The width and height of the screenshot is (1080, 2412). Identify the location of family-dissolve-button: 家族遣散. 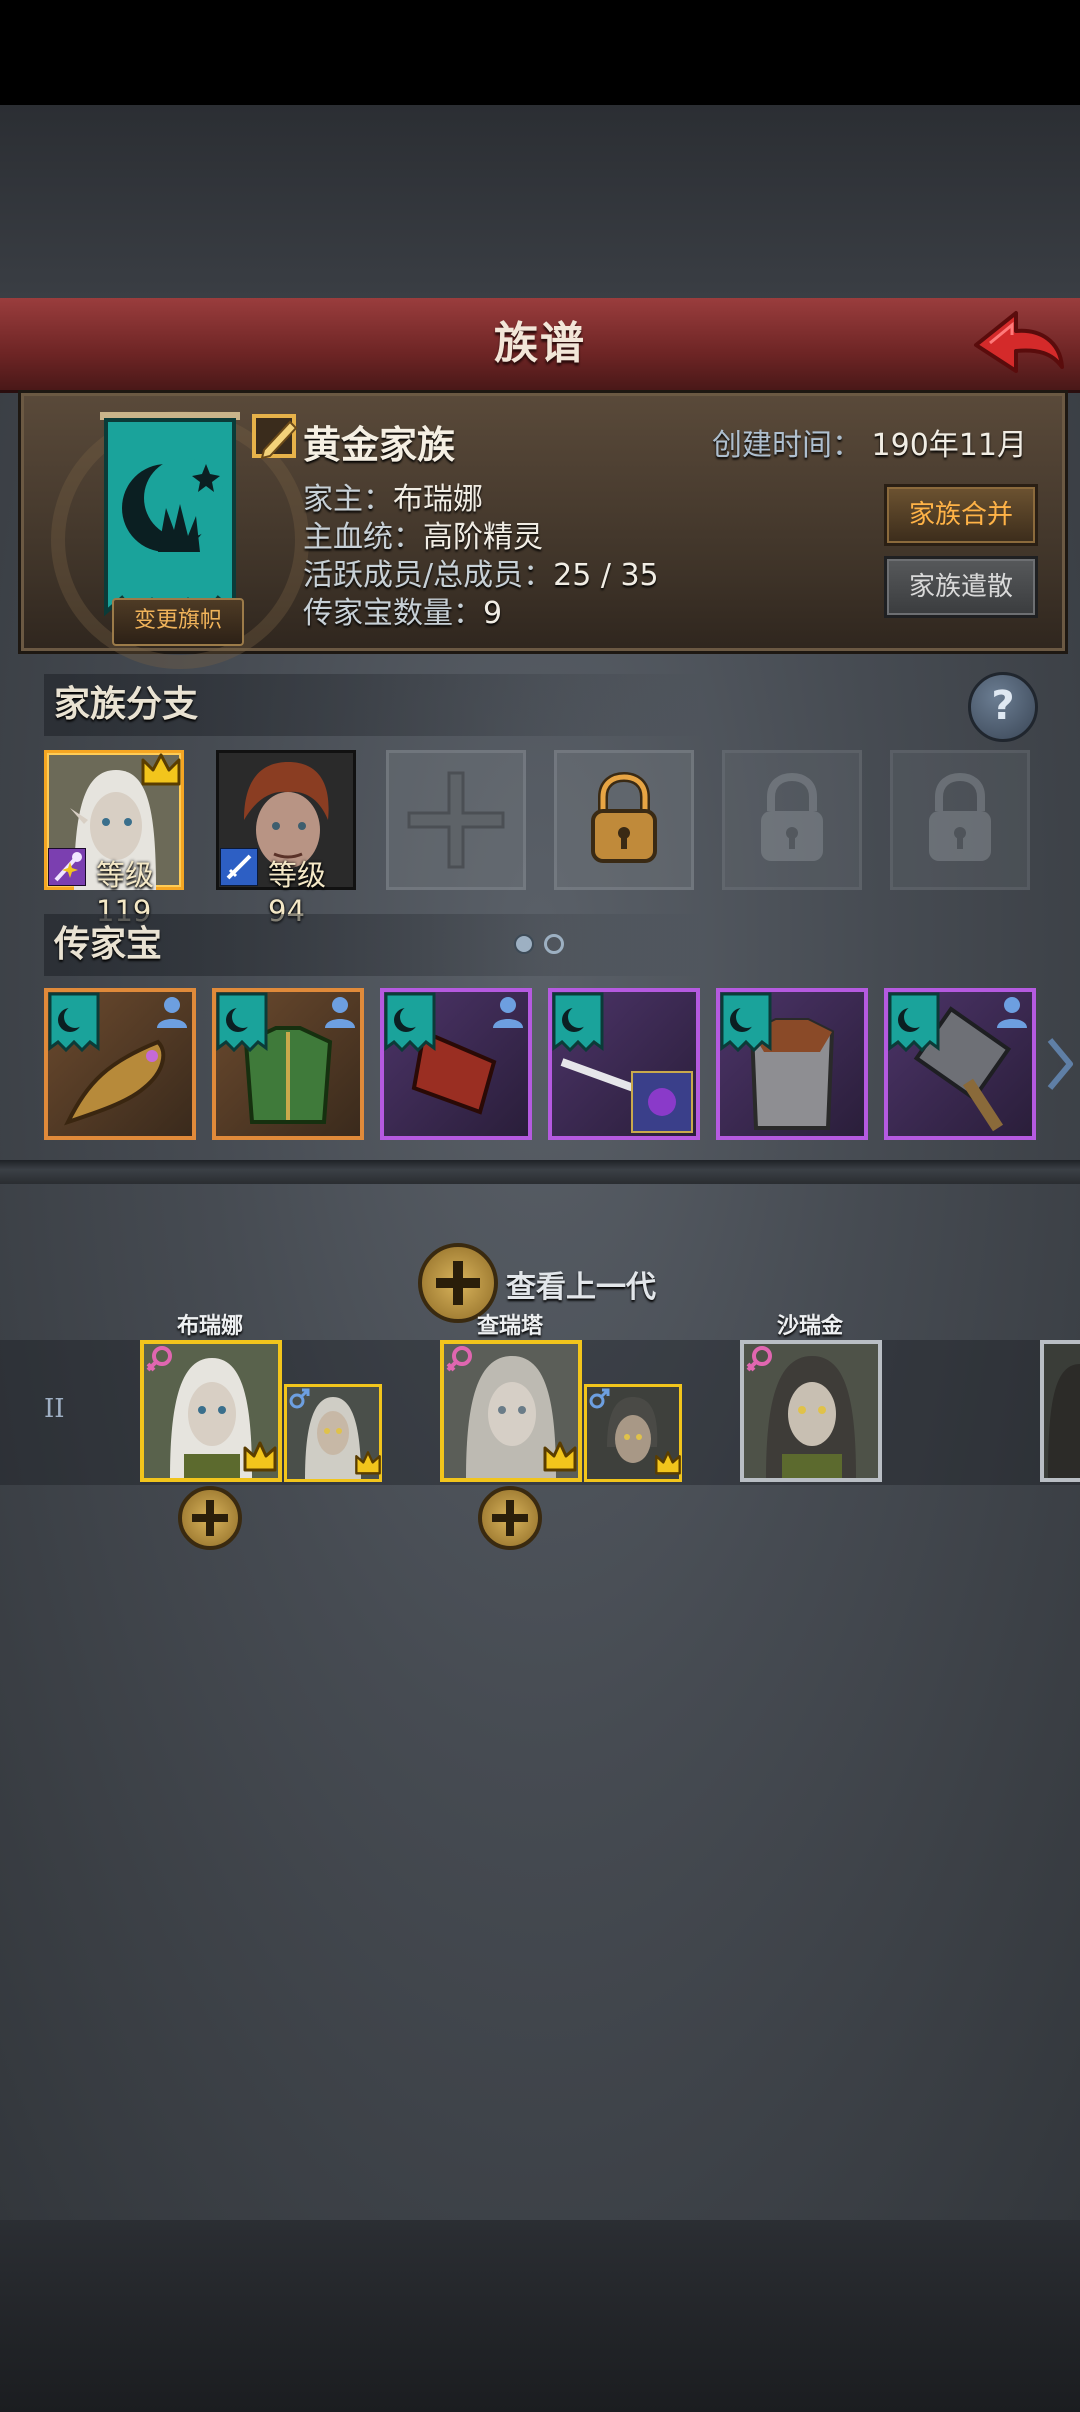
(961, 587).